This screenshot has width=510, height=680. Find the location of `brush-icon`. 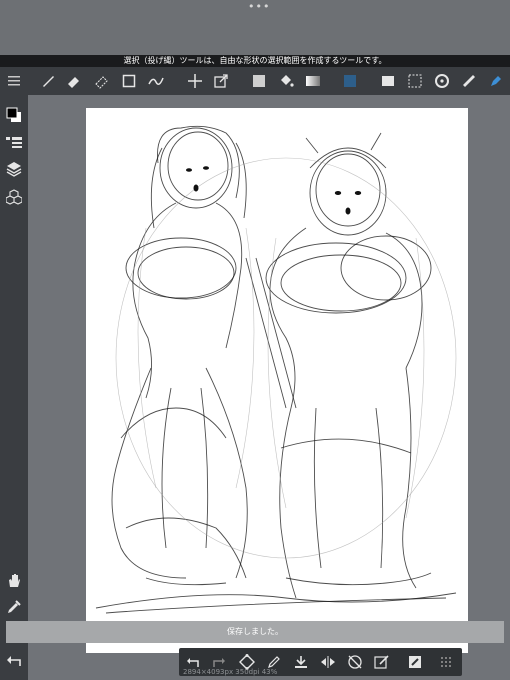

brush-icon is located at coordinates (48, 81).